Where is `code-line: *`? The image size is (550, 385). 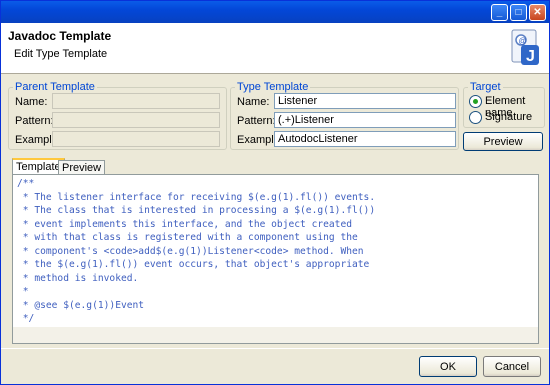
code-line: * is located at coordinates (23, 291).